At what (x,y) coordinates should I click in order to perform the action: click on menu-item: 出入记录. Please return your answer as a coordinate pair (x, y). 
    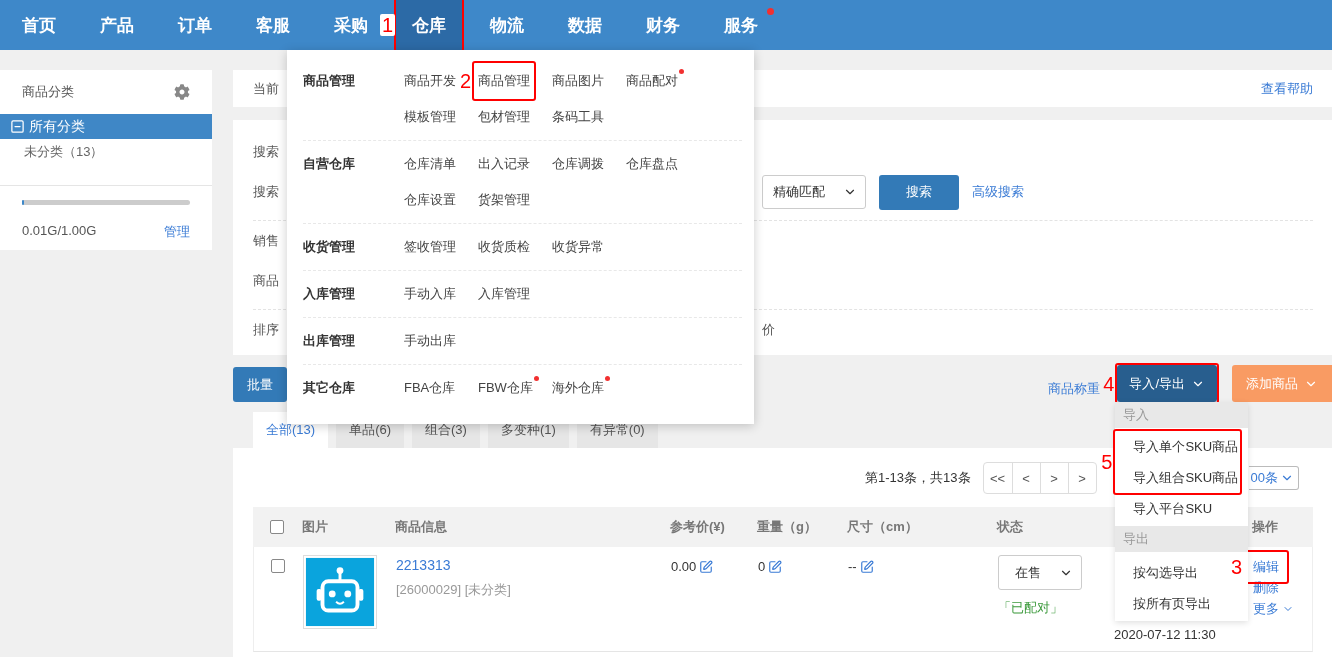
    Looking at the image, I should click on (504, 164).